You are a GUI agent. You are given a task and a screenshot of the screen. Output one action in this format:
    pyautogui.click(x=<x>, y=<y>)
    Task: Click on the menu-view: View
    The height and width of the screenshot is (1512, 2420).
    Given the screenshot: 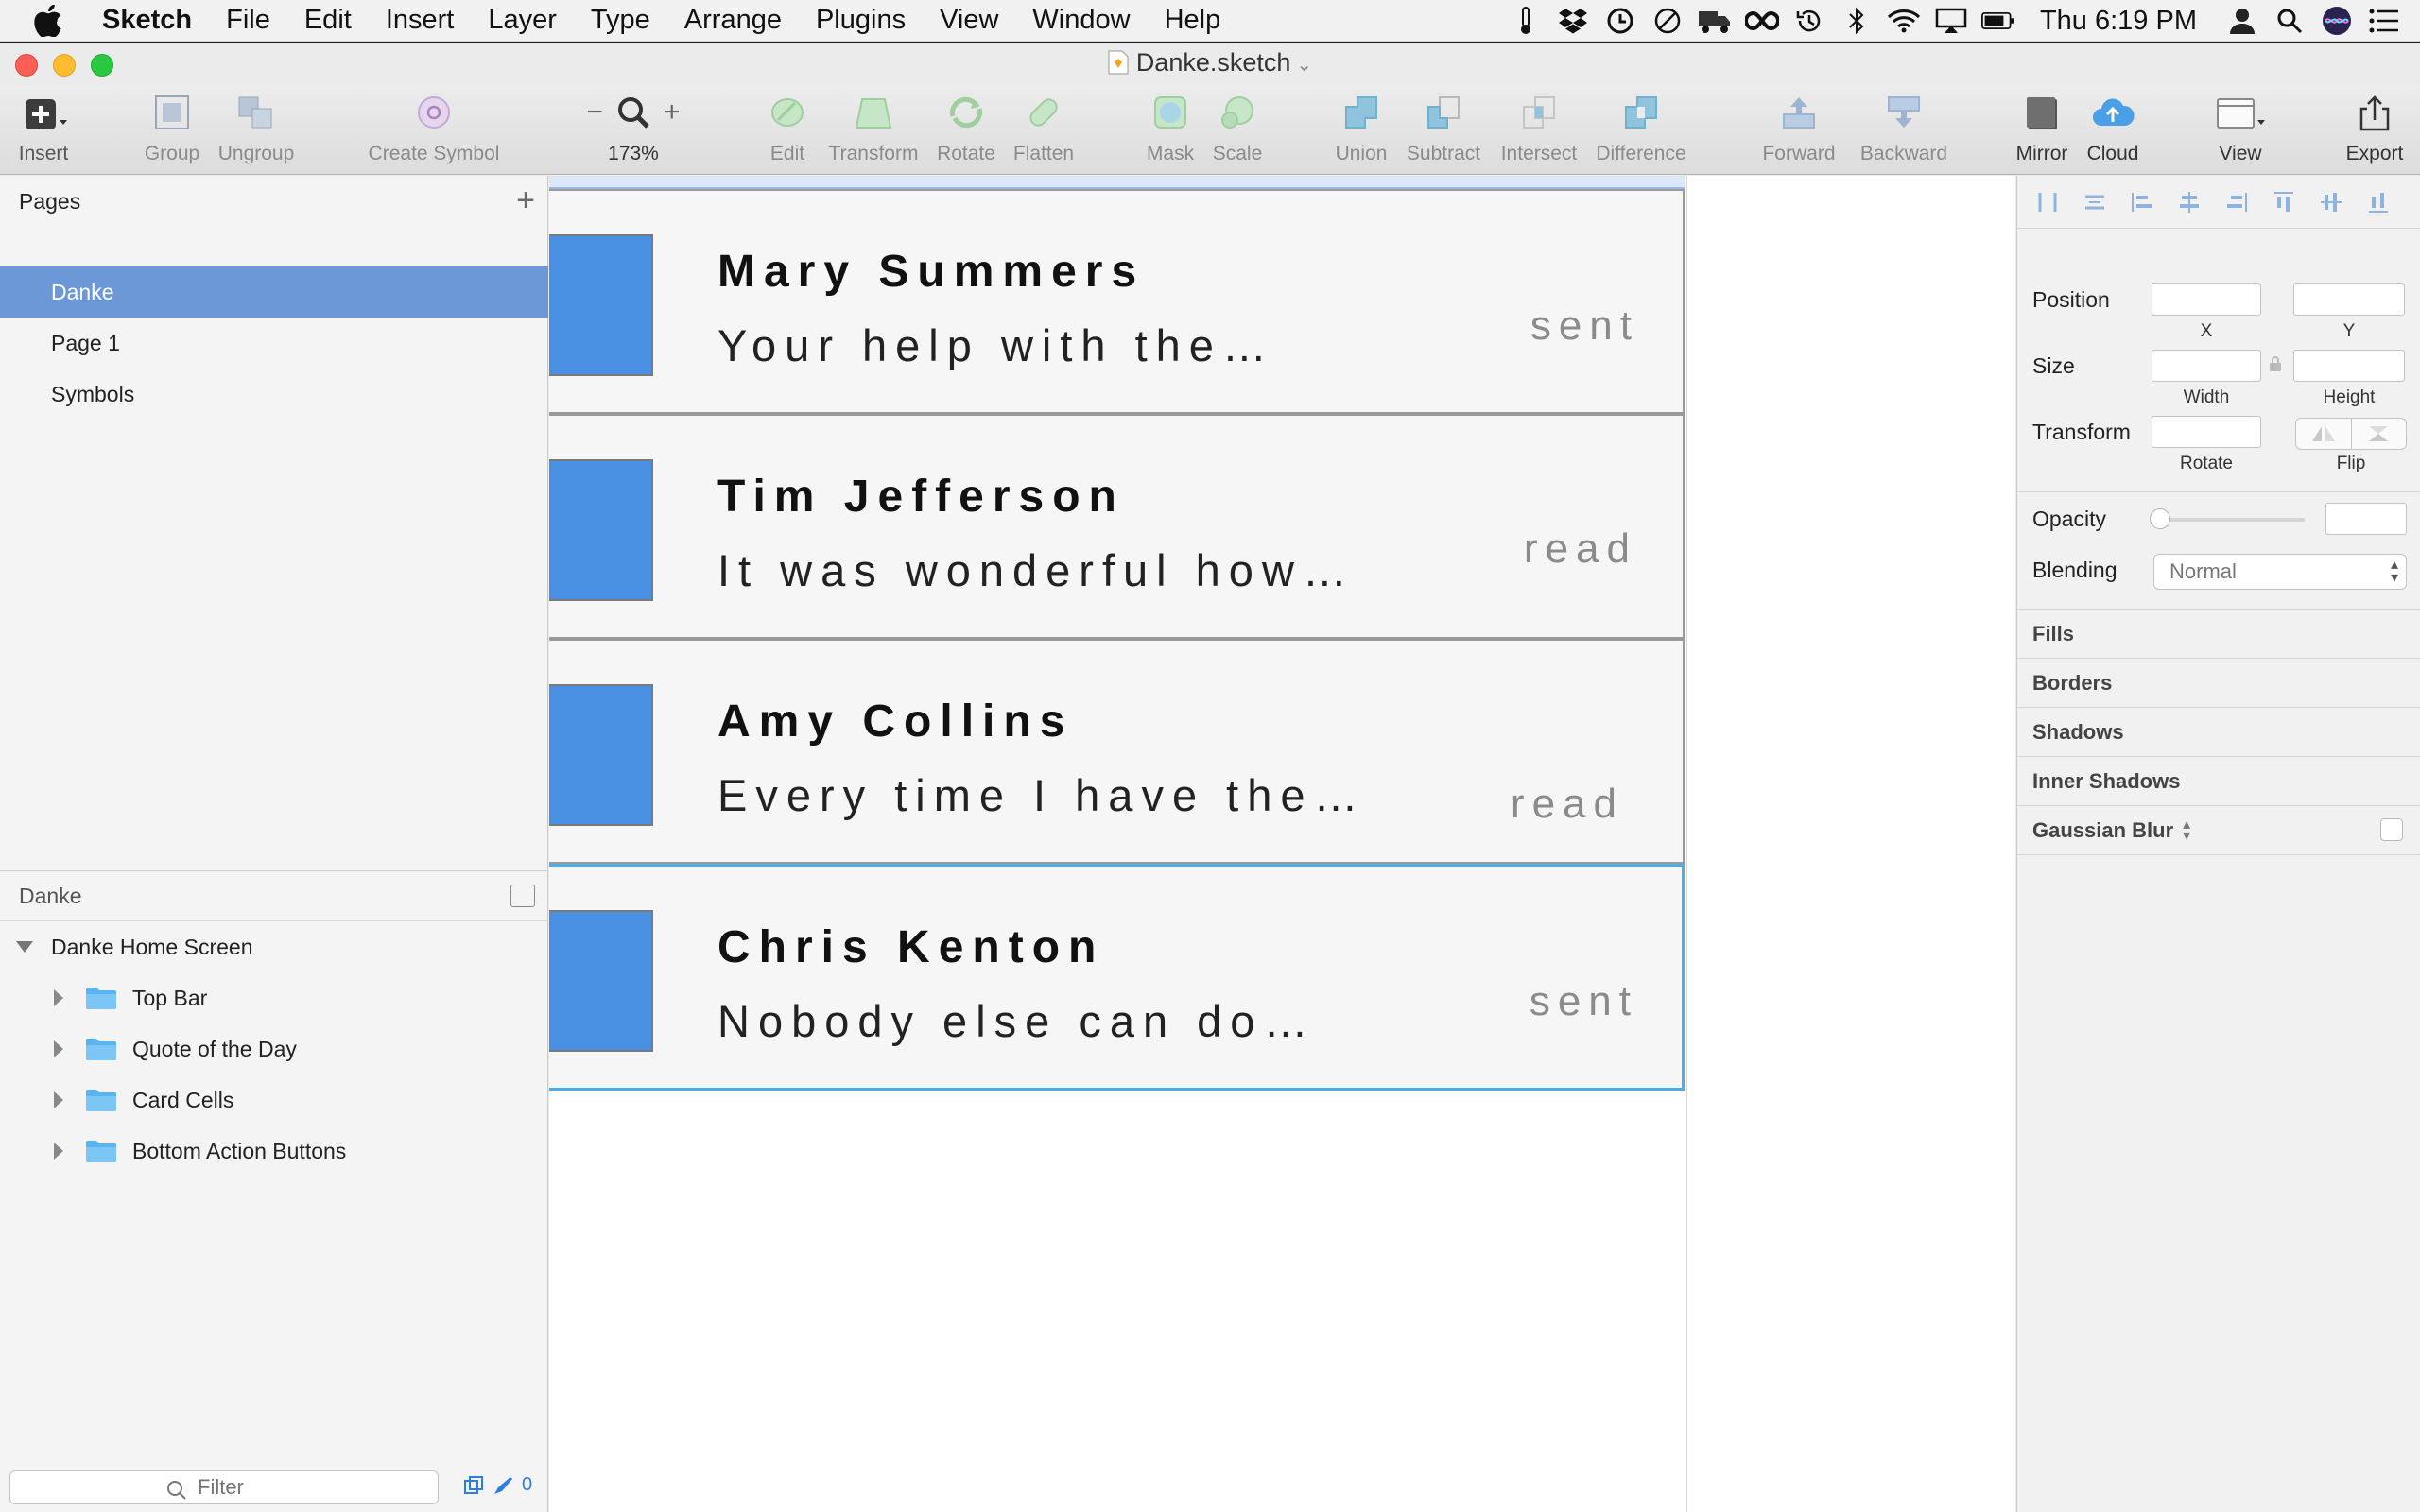 What is the action you would take?
    pyautogui.click(x=969, y=20)
    